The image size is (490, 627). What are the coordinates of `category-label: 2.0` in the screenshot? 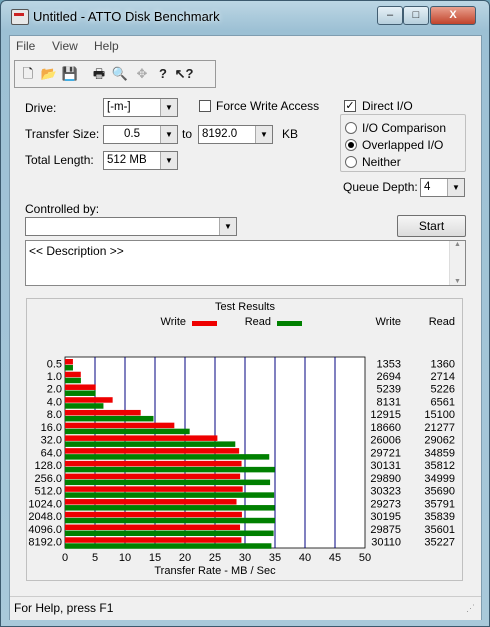 It's located at (54, 390).